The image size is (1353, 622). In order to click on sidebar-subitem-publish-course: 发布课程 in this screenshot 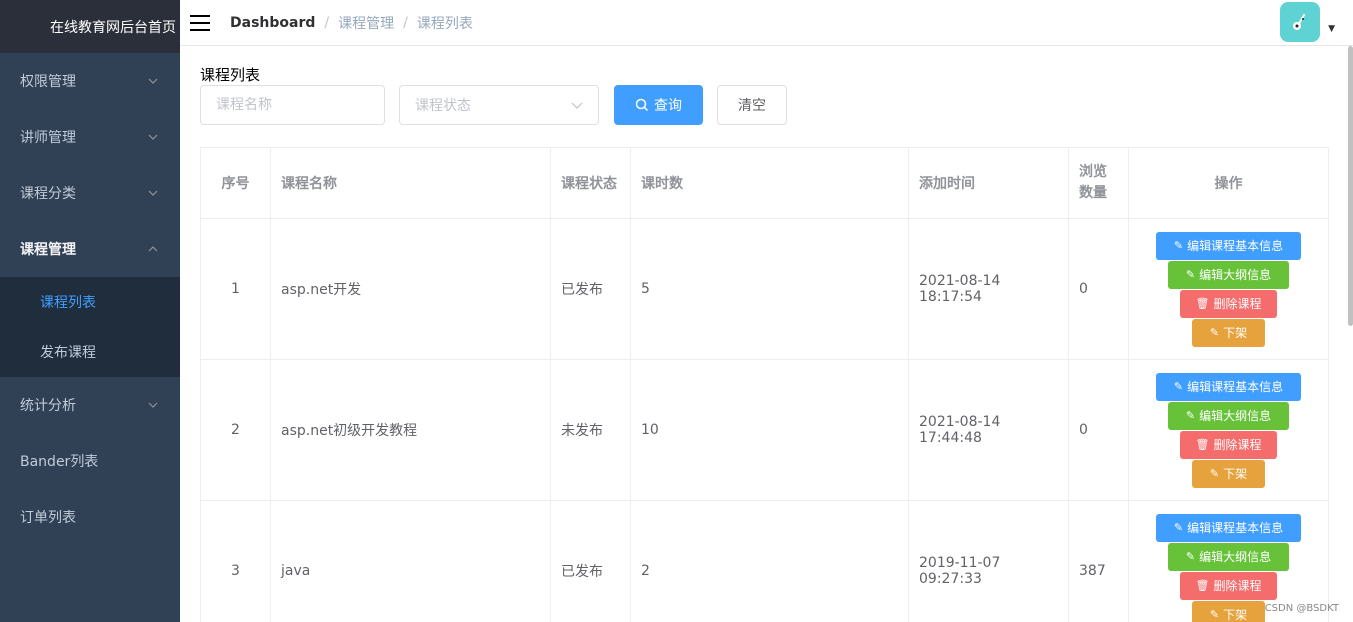, I will do `click(90, 352)`.